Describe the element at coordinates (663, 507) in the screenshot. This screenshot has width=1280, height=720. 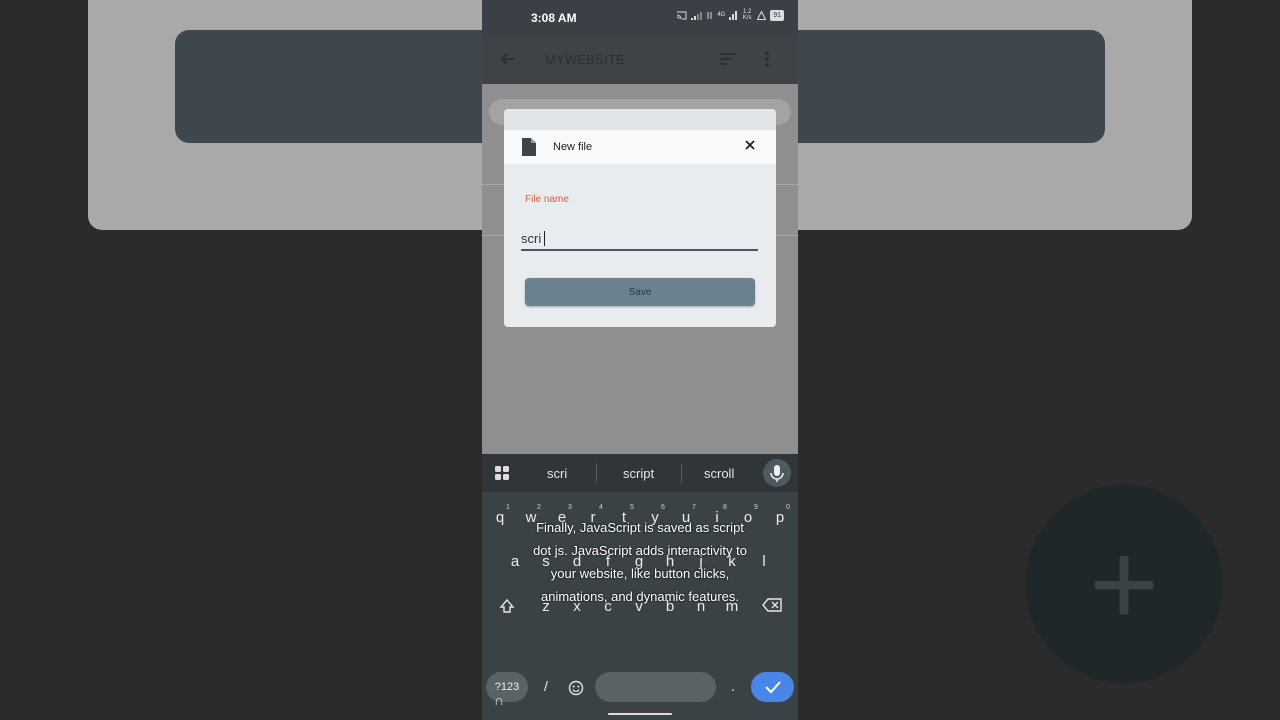
I see `key-hint-6: 6` at that location.